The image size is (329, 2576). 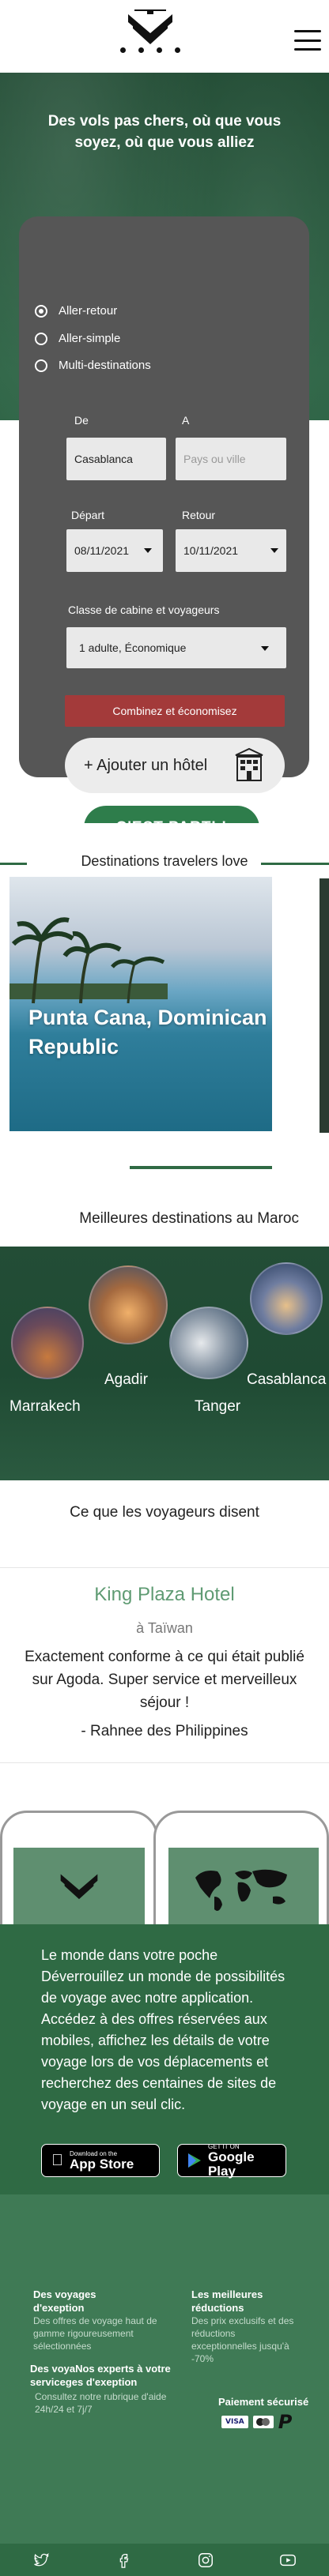 I want to click on depart-date-select: 08/11/2021, so click(x=114, y=551).